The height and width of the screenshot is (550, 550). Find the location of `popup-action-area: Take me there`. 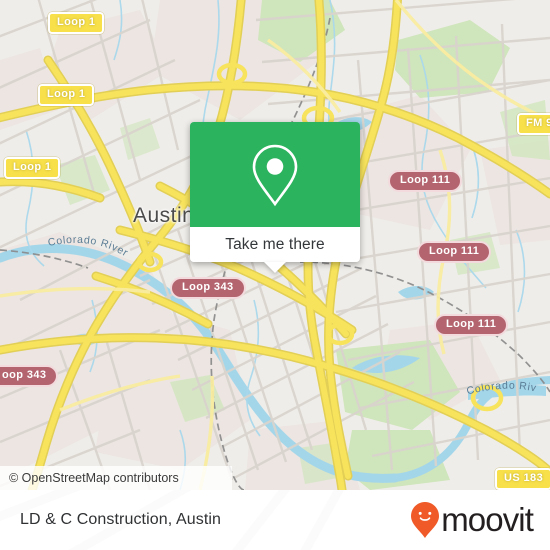

popup-action-area: Take me there is located at coordinates (275, 250).